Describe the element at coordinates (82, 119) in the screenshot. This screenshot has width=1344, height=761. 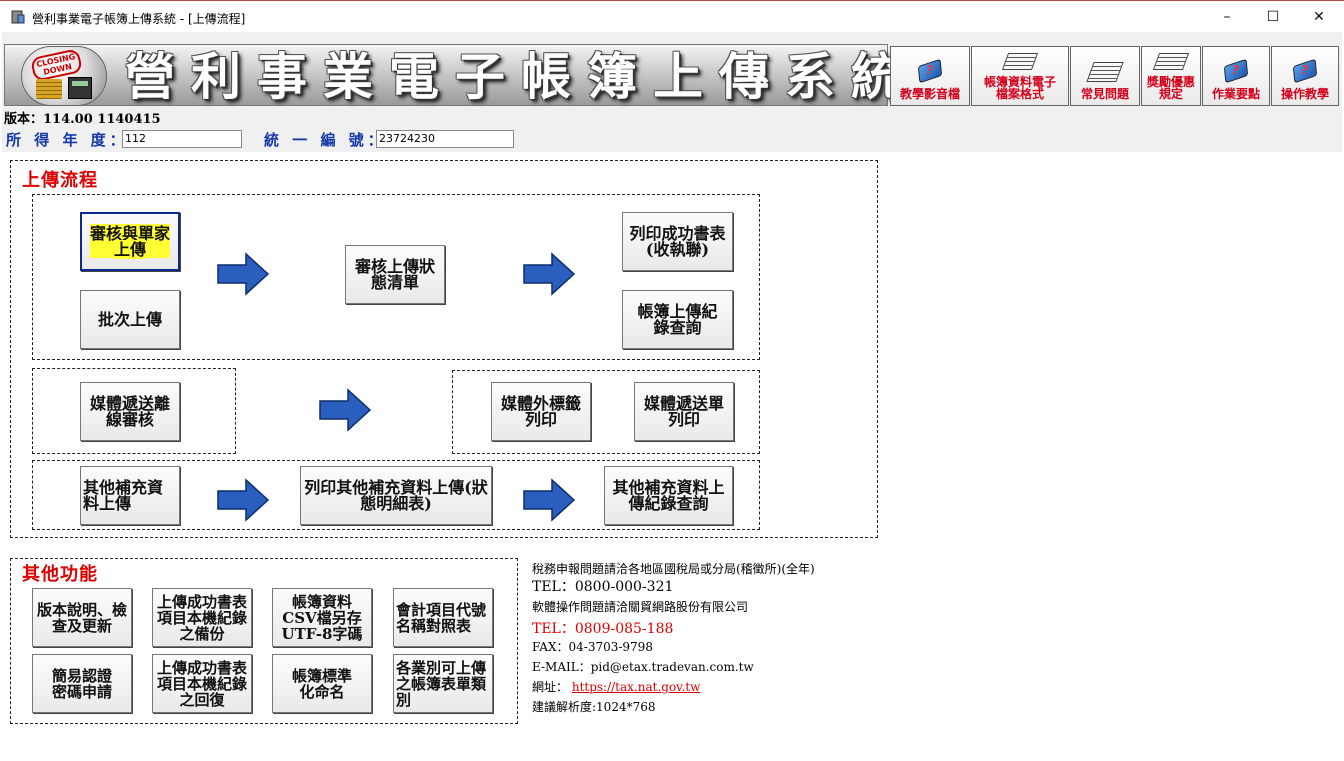
I see `version-label: 版本：114.00 1140415` at that location.